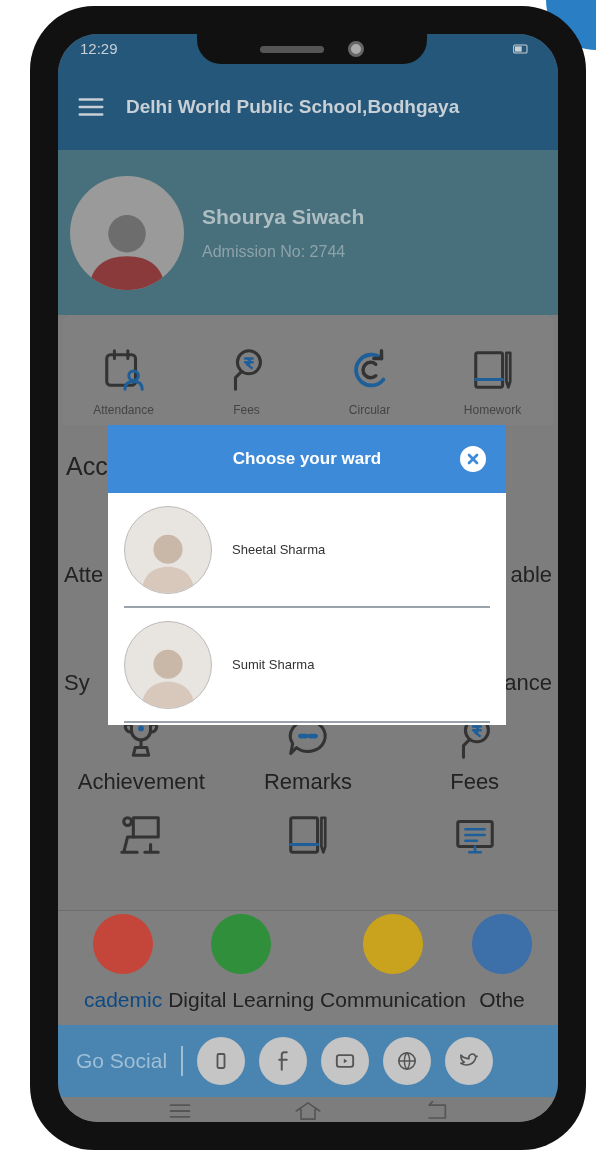  Describe the element at coordinates (291, 49) in the screenshot. I see `speaker-grille` at that location.